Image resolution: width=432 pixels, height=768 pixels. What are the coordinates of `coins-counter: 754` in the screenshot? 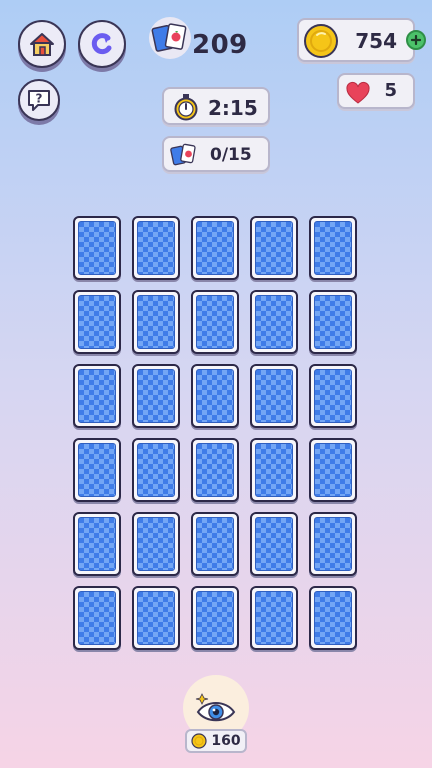 It's located at (356, 40).